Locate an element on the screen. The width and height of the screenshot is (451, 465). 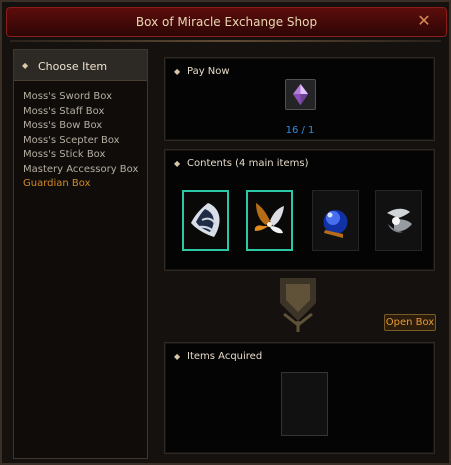
open-box-button: Open Box is located at coordinates (410, 322).